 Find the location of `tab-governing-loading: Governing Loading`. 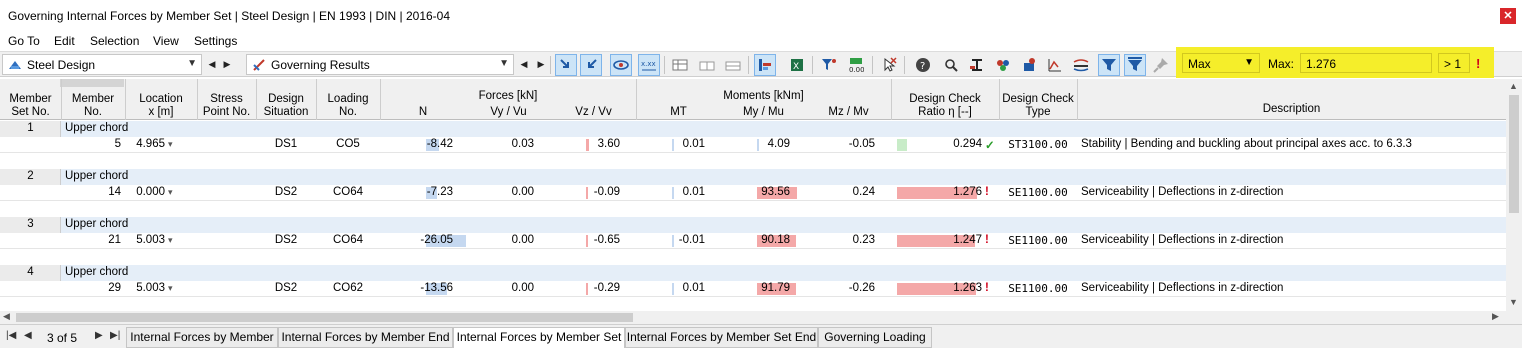

tab-governing-loading: Governing Loading is located at coordinates (875, 337).